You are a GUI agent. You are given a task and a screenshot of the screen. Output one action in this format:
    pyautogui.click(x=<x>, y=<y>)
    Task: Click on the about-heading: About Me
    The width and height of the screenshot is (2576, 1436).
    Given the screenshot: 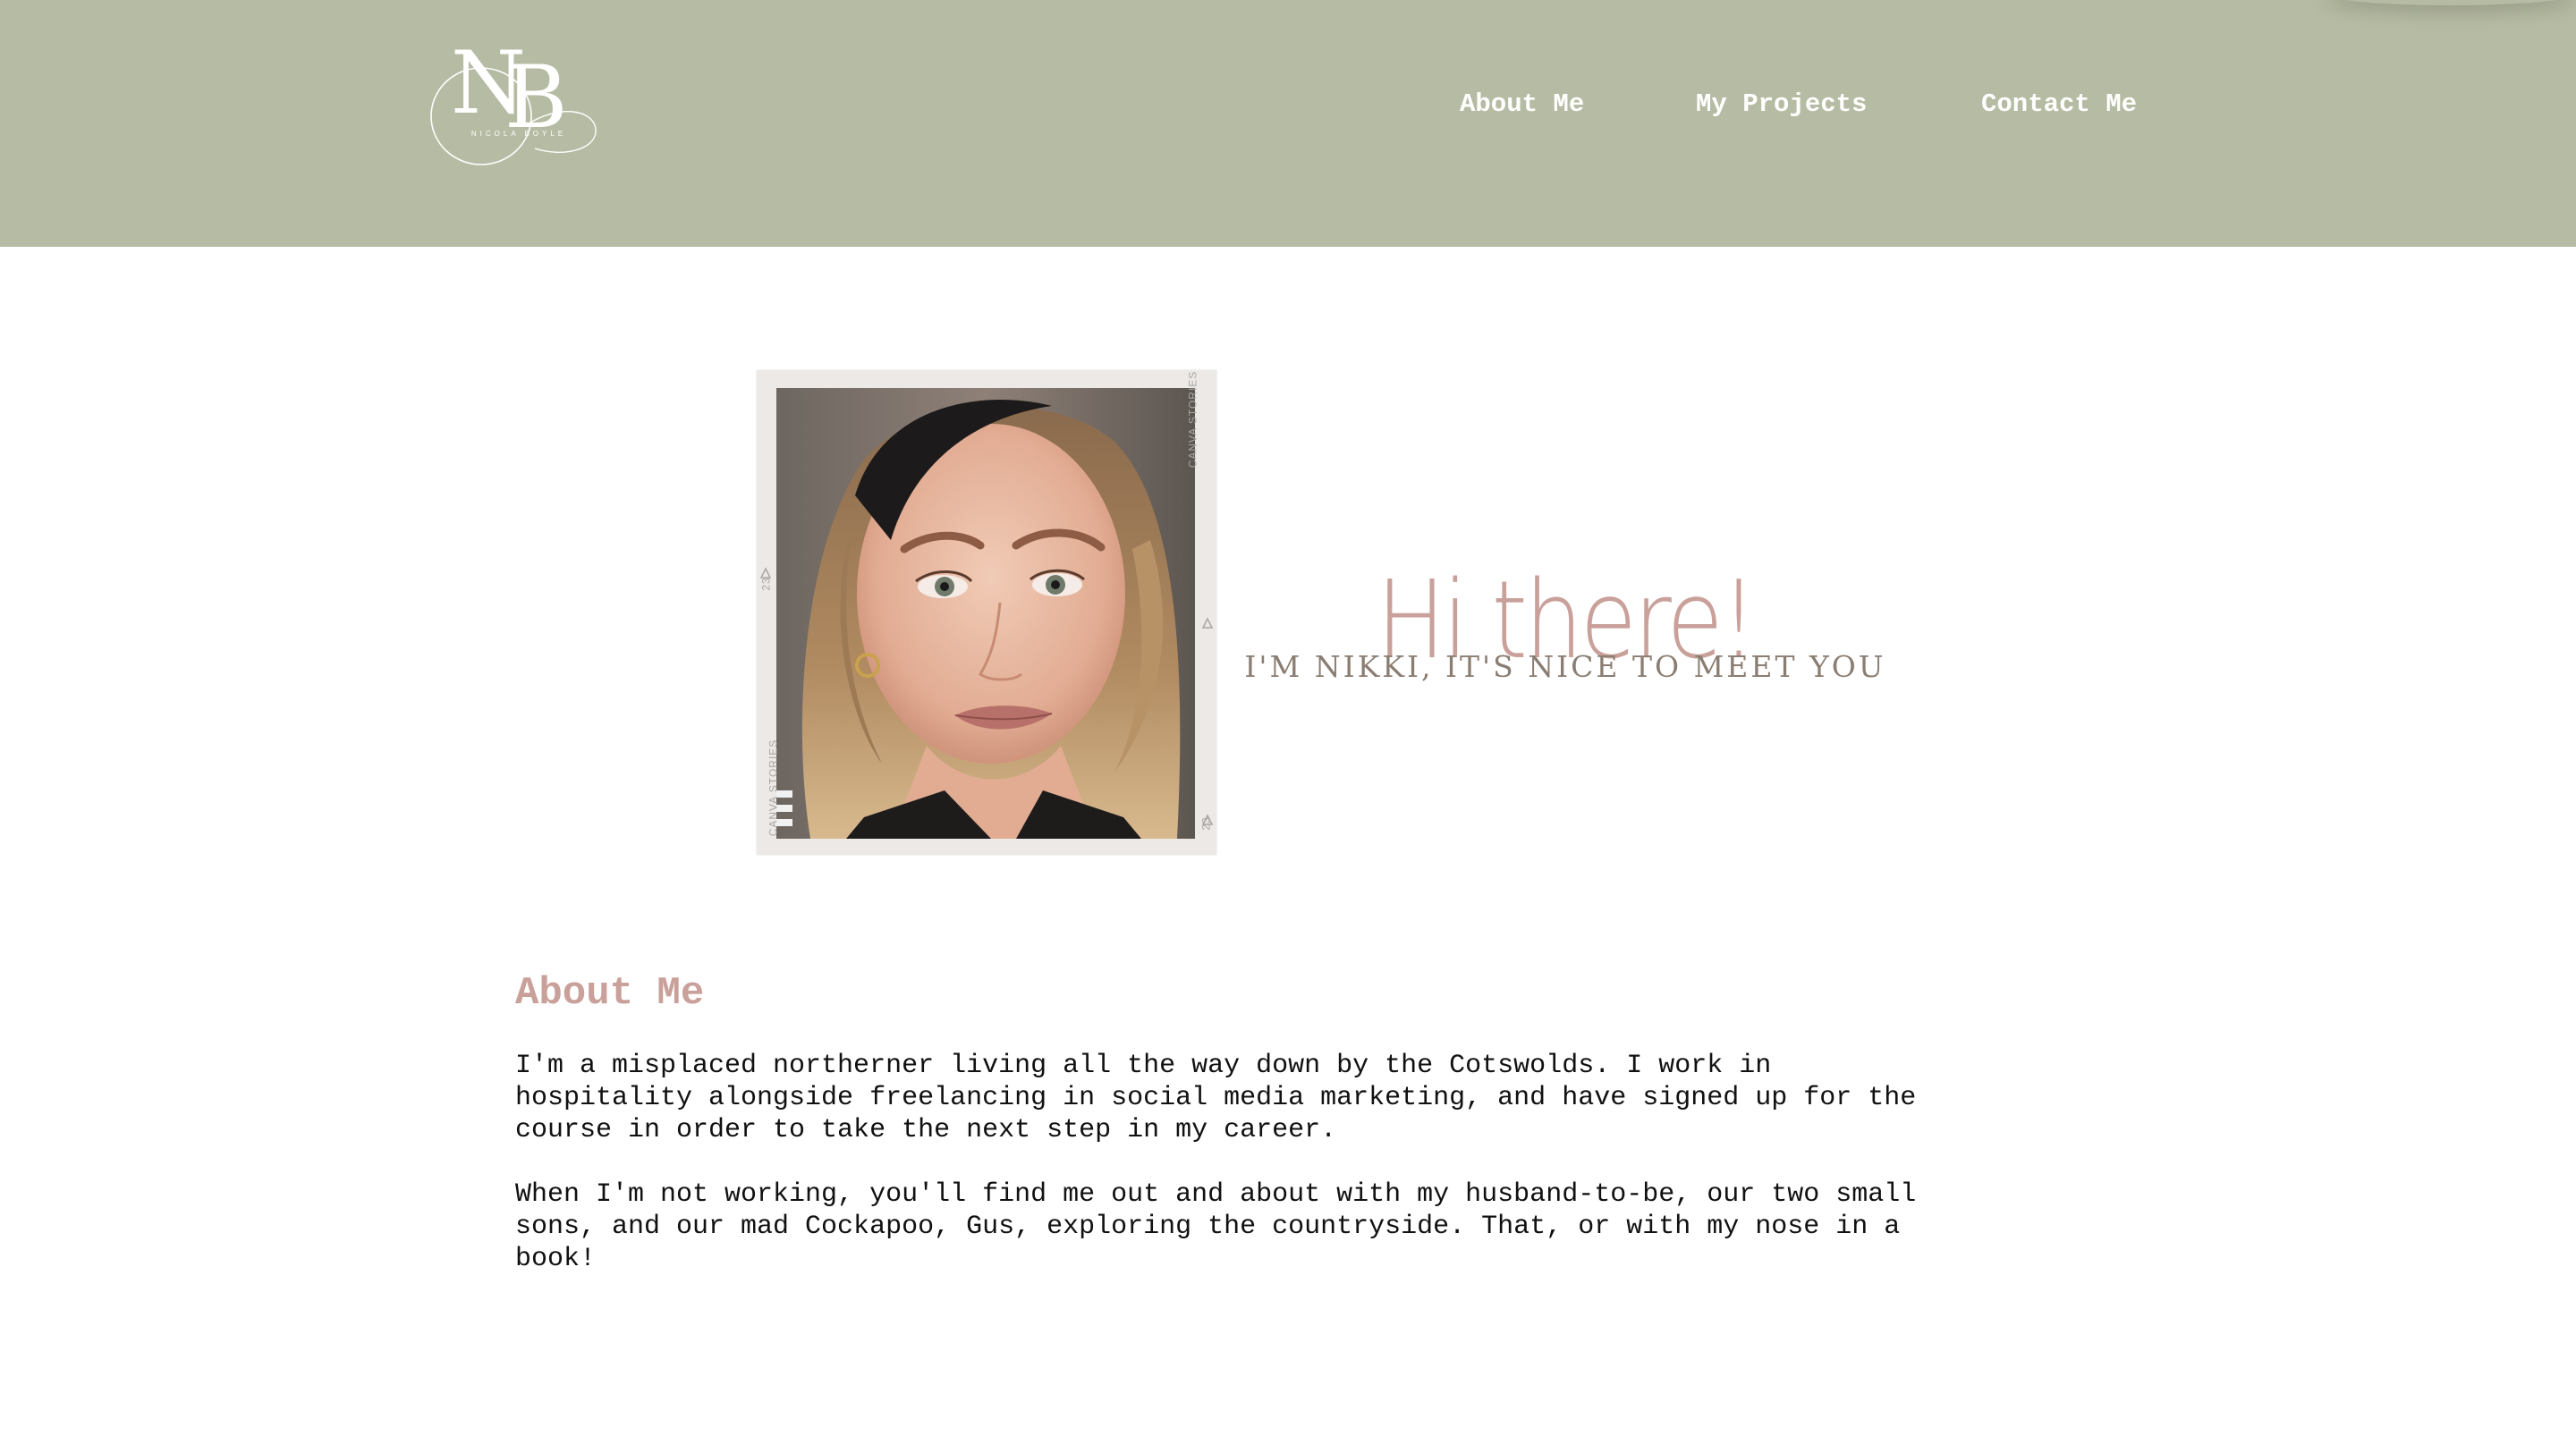 What is the action you would take?
    pyautogui.click(x=610, y=993)
    